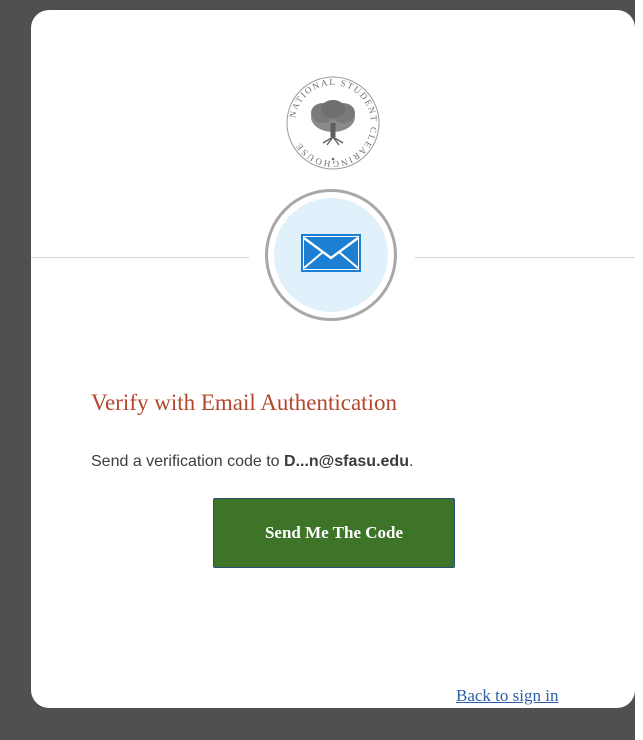 The height and width of the screenshot is (740, 643). Describe the element at coordinates (639, 370) in the screenshot. I see `window-edge` at that location.